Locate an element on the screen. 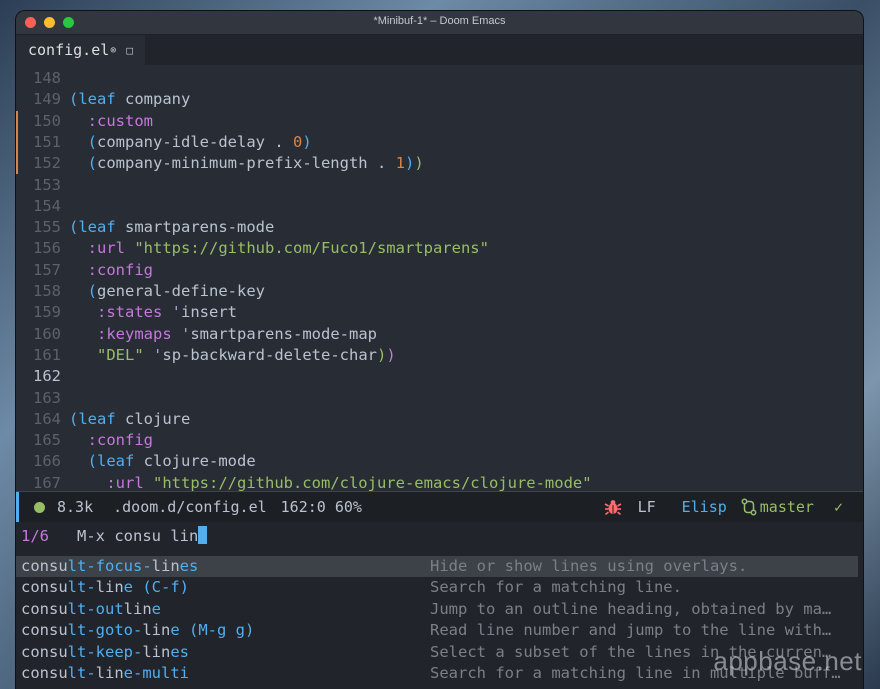  code-text: "DEL" 'sp-backward-delete-char)) is located at coordinates (246, 354).